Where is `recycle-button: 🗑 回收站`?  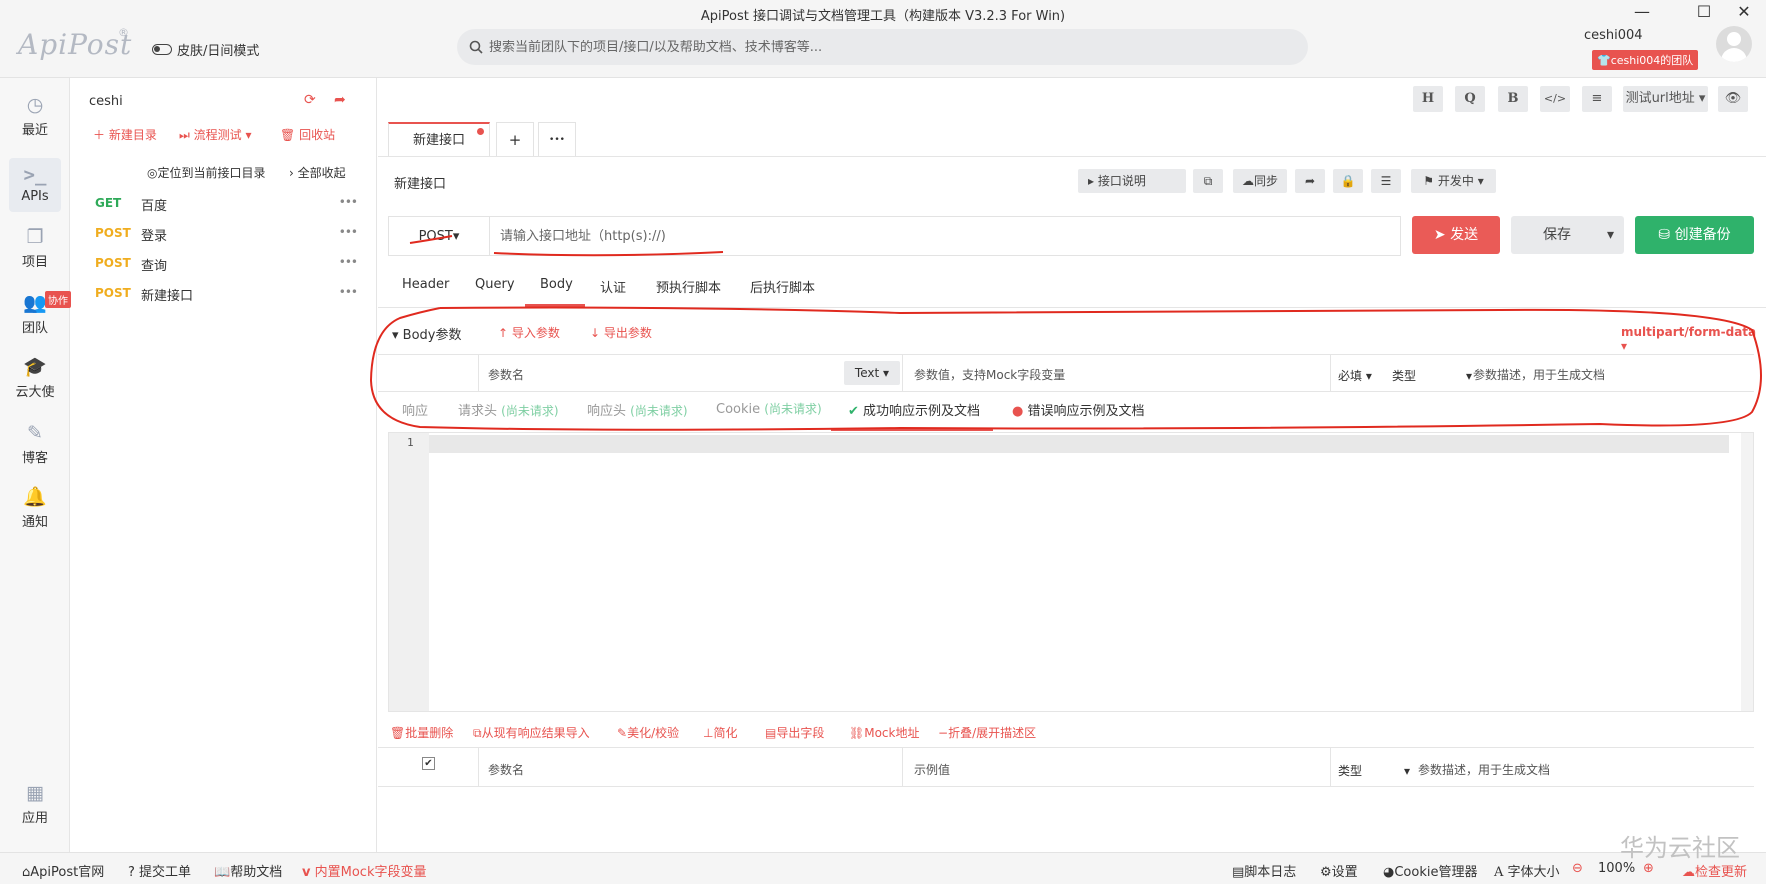
recycle-button: 🗑 回收站 is located at coordinates (307, 134).